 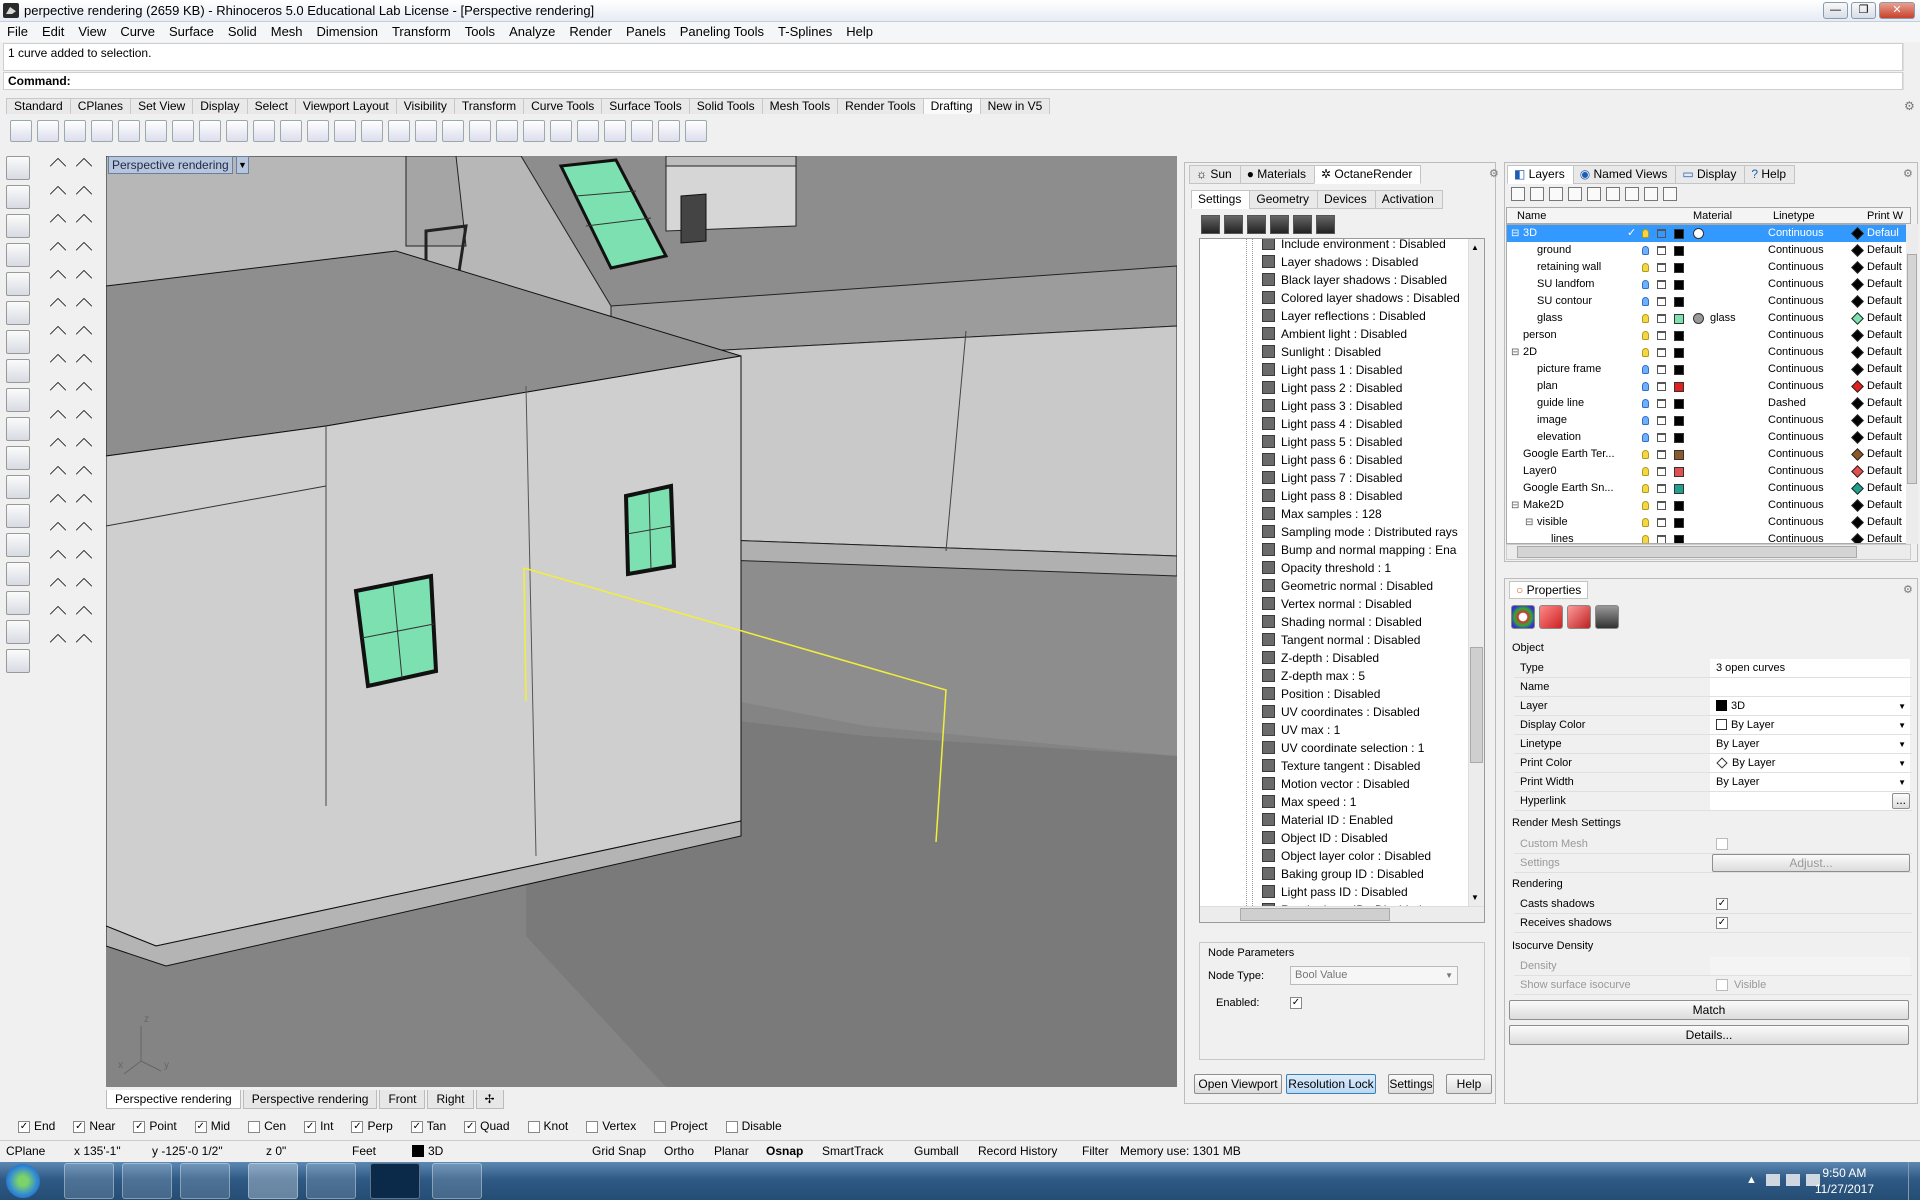 What do you see at coordinates (162, 106) in the screenshot?
I see `toolbar-tab-set-view: Set View` at bounding box center [162, 106].